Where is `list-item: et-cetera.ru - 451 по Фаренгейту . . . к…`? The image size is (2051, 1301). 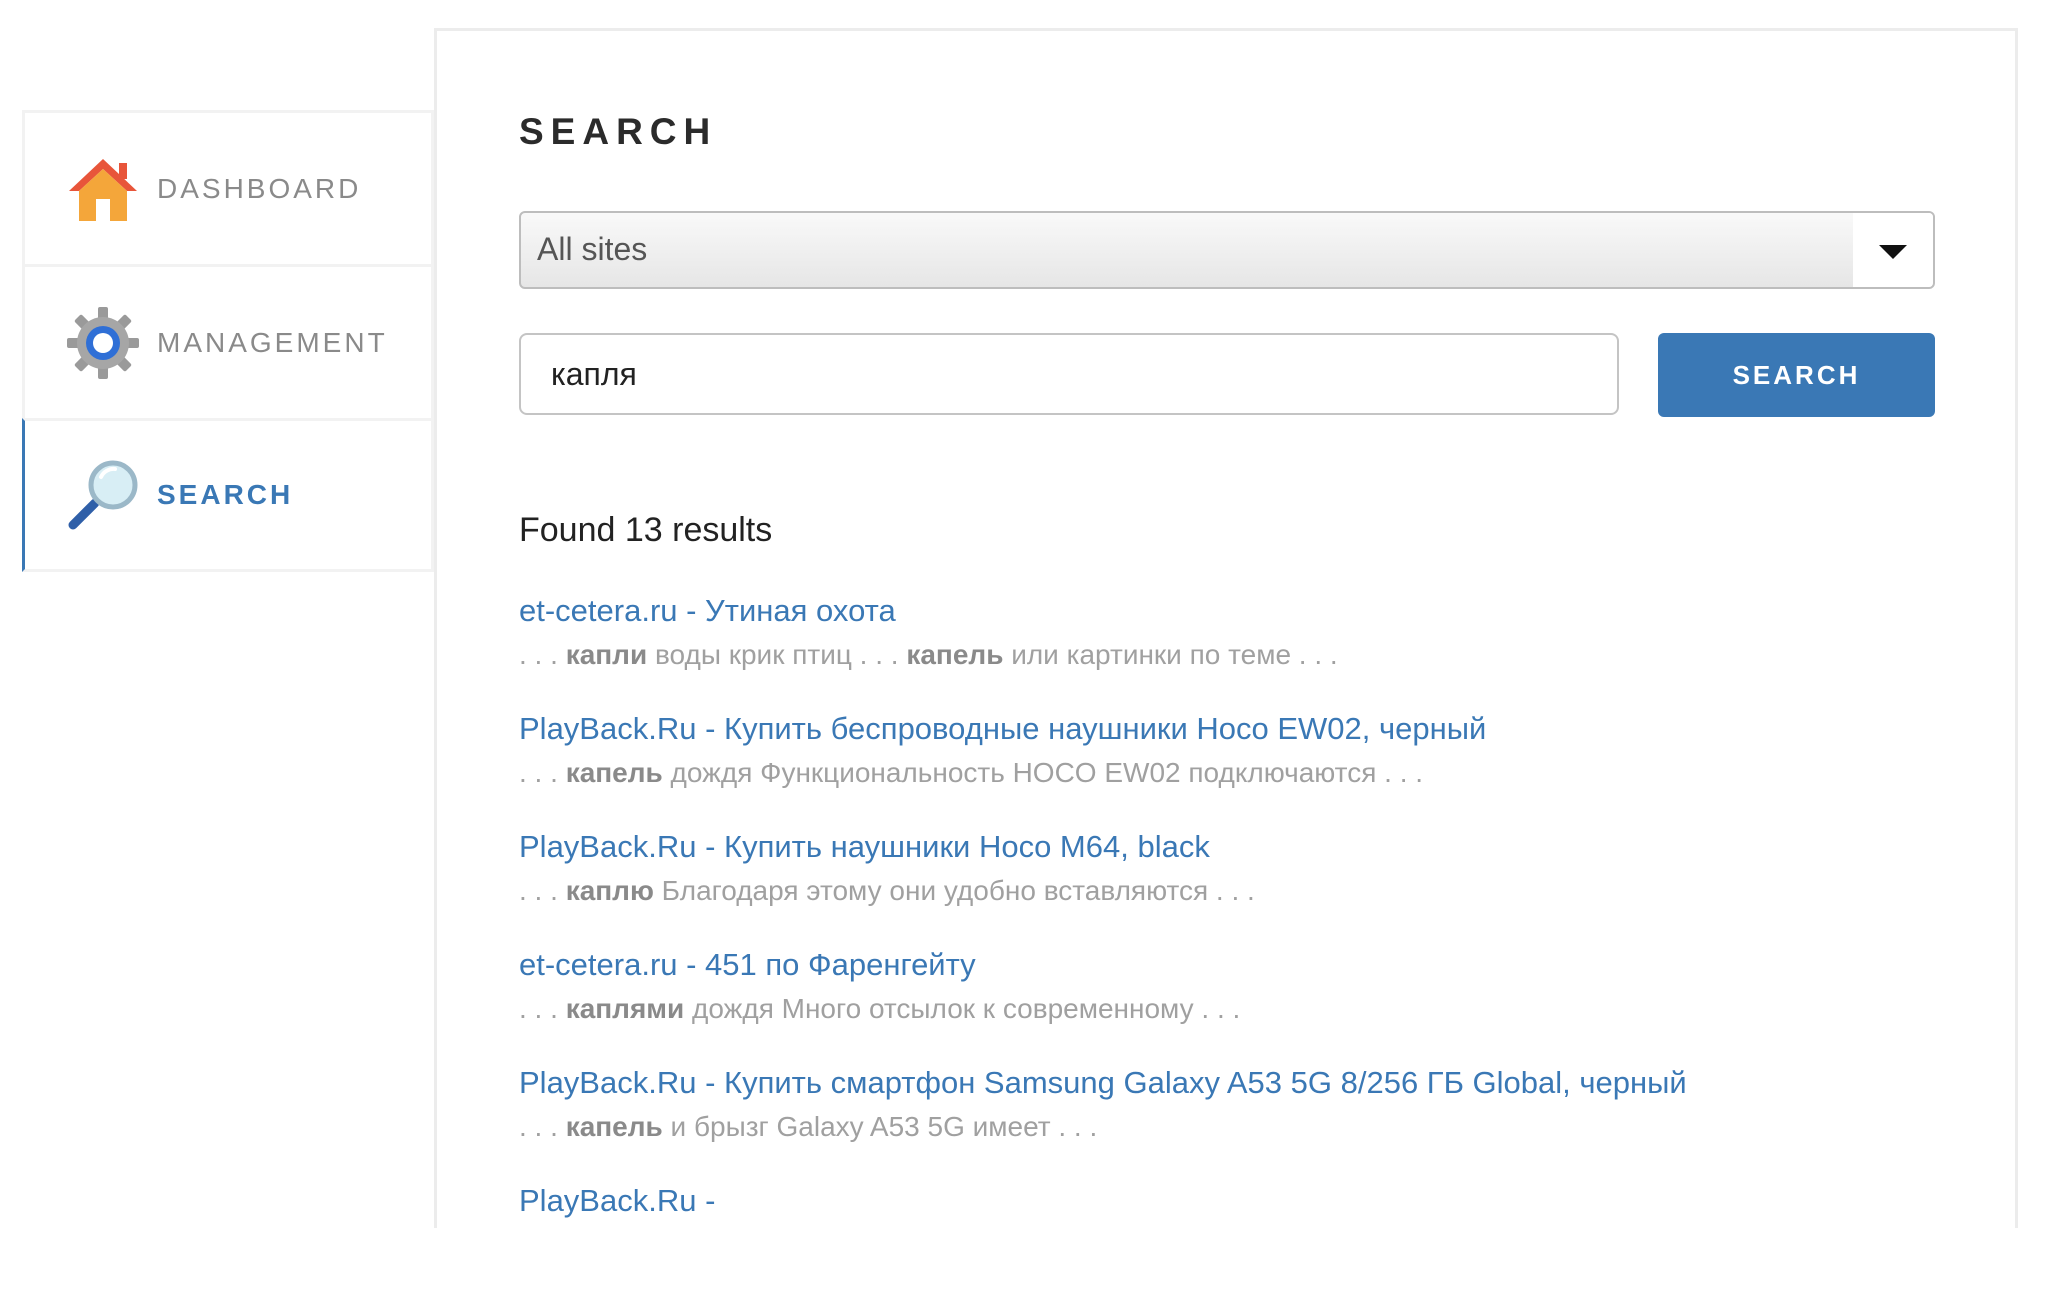
list-item: et-cetera.ru - 451 по Фаренгейту . . . к… is located at coordinates (1229, 1006).